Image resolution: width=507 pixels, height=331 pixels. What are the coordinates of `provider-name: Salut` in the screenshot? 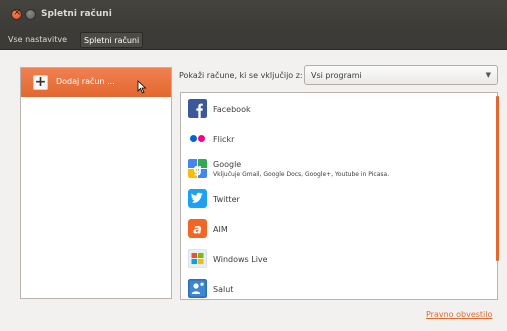 It's located at (223, 289).